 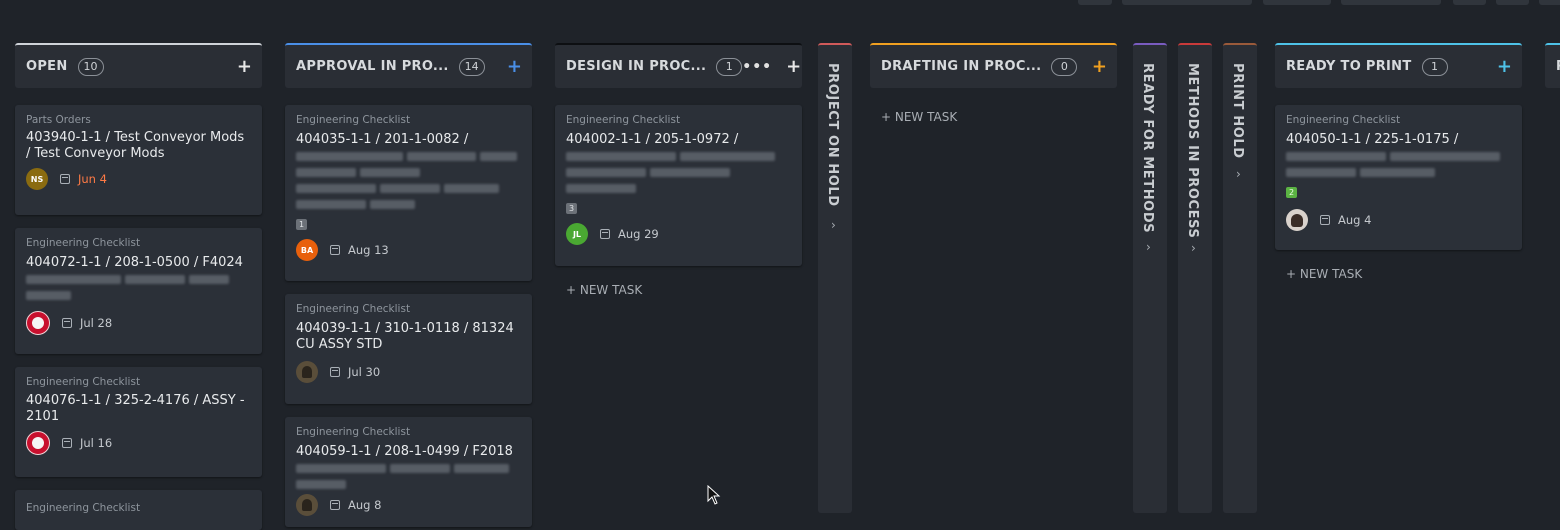 What do you see at coordinates (1192, 151) in the screenshot?
I see `column-title: METHODS IN PROCESS` at bounding box center [1192, 151].